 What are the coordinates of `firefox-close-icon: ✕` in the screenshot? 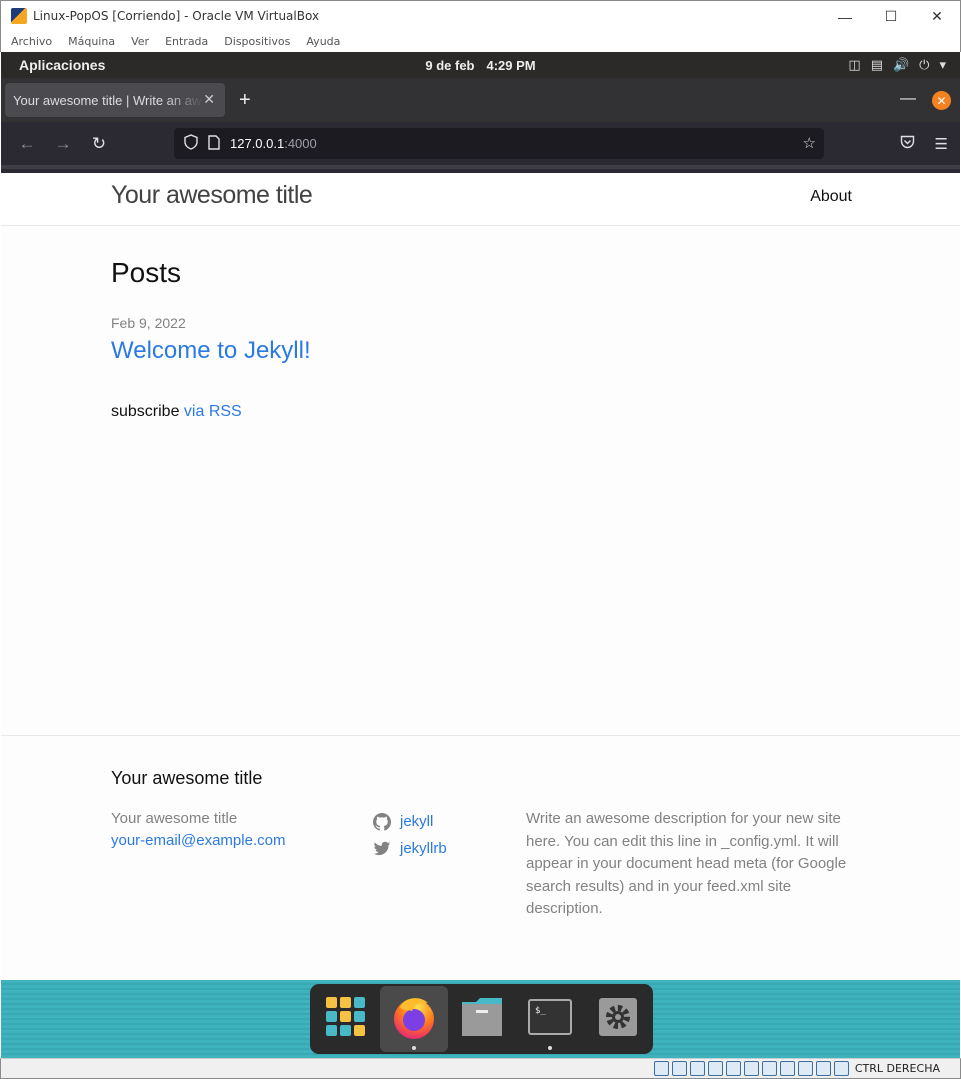 It's located at (941, 100).